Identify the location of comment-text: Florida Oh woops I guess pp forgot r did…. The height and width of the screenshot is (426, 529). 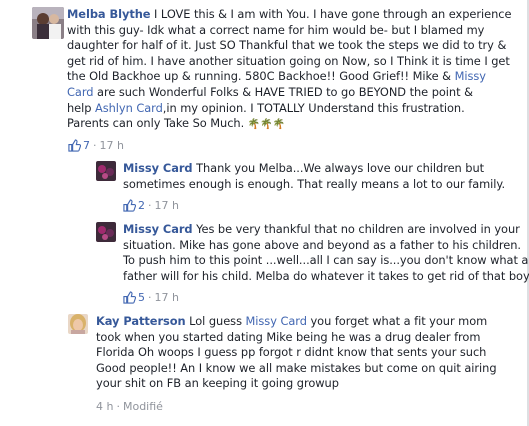
(291, 352).